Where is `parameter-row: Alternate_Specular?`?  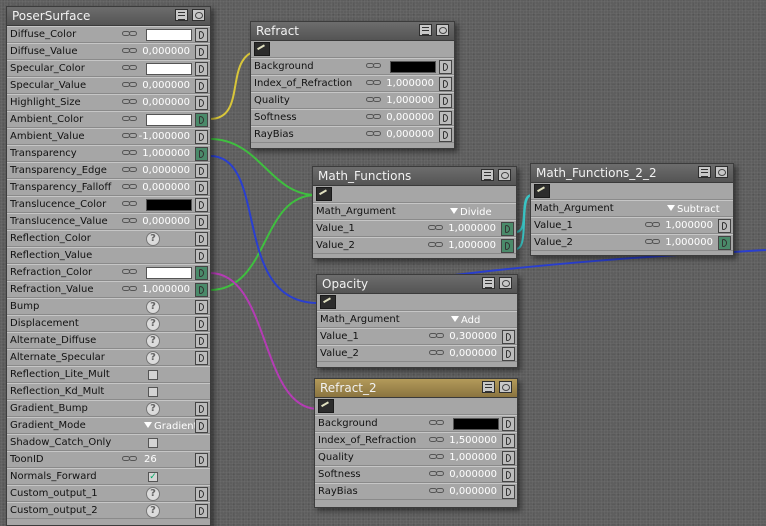 parameter-row: Alternate_Specular? is located at coordinates (108, 357).